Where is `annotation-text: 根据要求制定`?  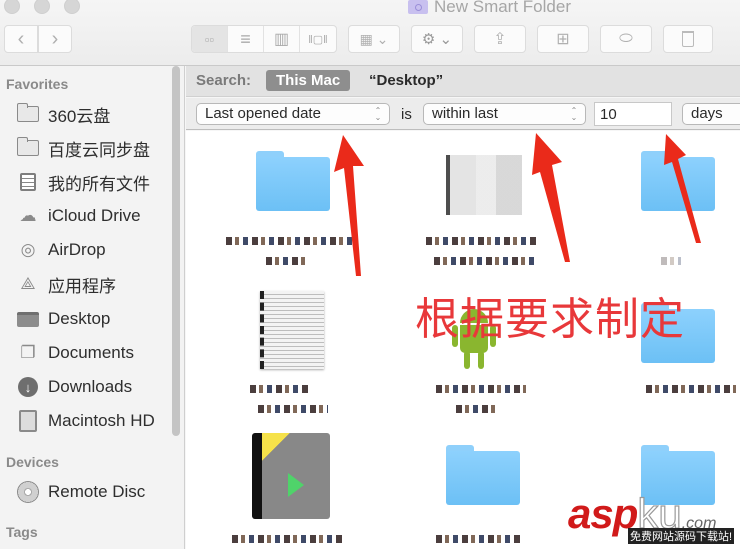
annotation-text: 根据要求制定 is located at coordinates (550, 319).